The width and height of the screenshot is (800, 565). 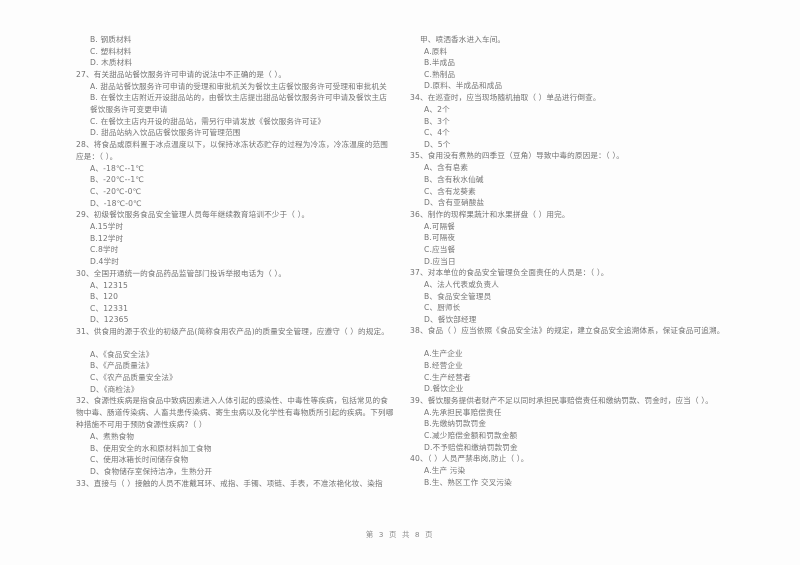 What do you see at coordinates (463, 39) in the screenshot?
I see `continued-stem: 甲、喷洒香水进入车间。` at bounding box center [463, 39].